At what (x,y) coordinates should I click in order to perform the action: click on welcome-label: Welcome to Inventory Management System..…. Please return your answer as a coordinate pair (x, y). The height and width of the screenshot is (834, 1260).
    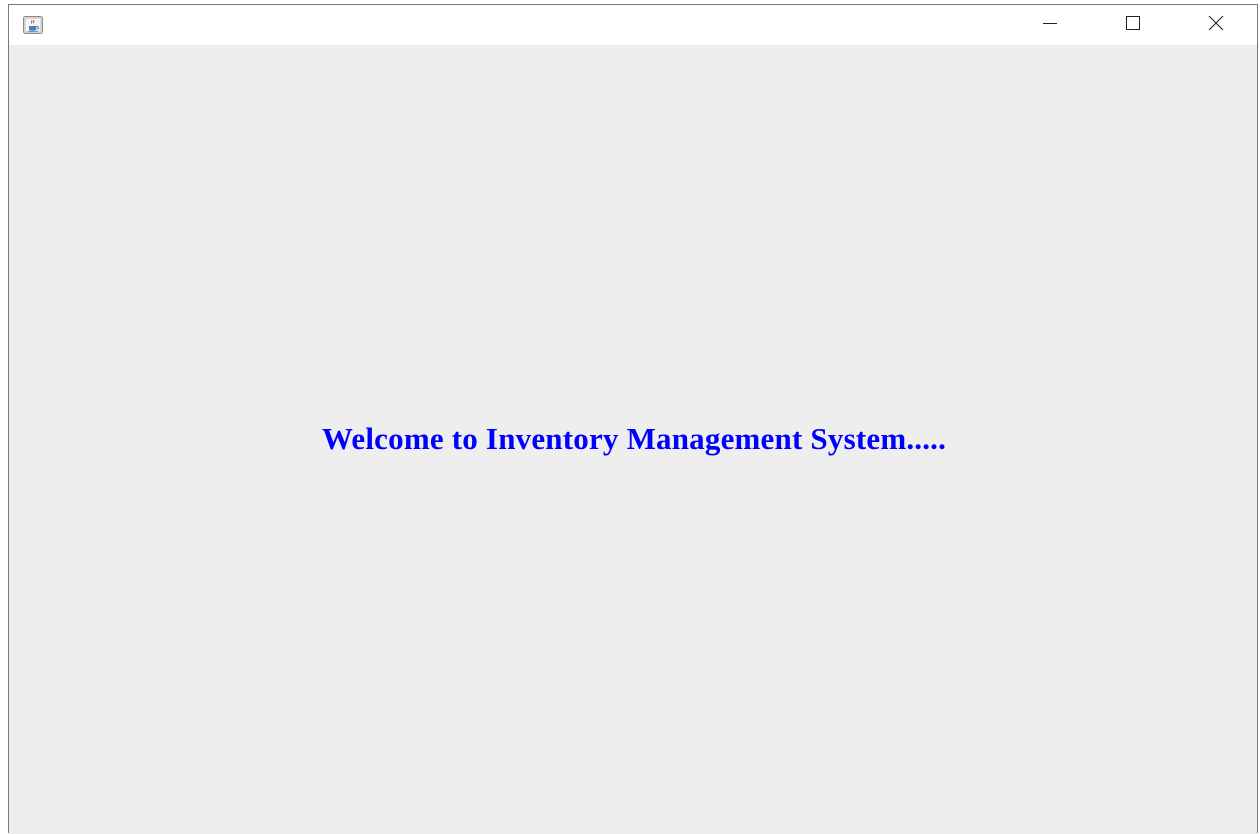
    Looking at the image, I should click on (634, 438).